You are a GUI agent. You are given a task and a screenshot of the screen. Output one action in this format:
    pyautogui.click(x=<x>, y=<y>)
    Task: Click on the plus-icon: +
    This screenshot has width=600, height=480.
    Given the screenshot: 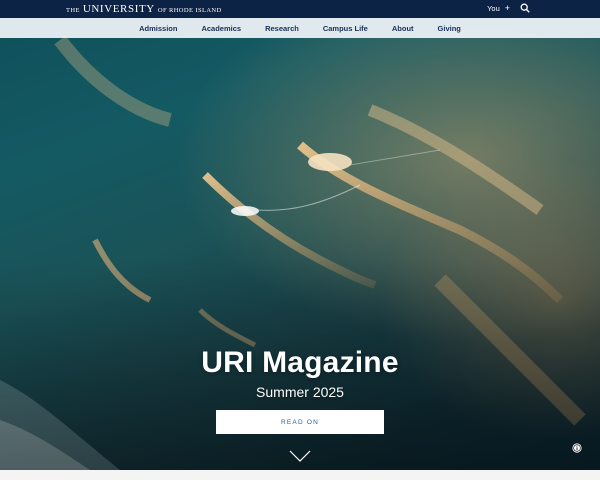 What is the action you would take?
    pyautogui.click(x=507, y=7)
    